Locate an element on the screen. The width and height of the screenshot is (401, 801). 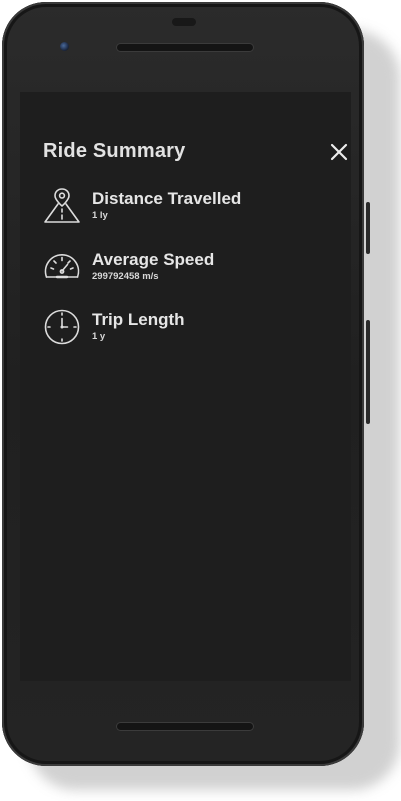
bottom-speaker-grille is located at coordinates (185, 726).